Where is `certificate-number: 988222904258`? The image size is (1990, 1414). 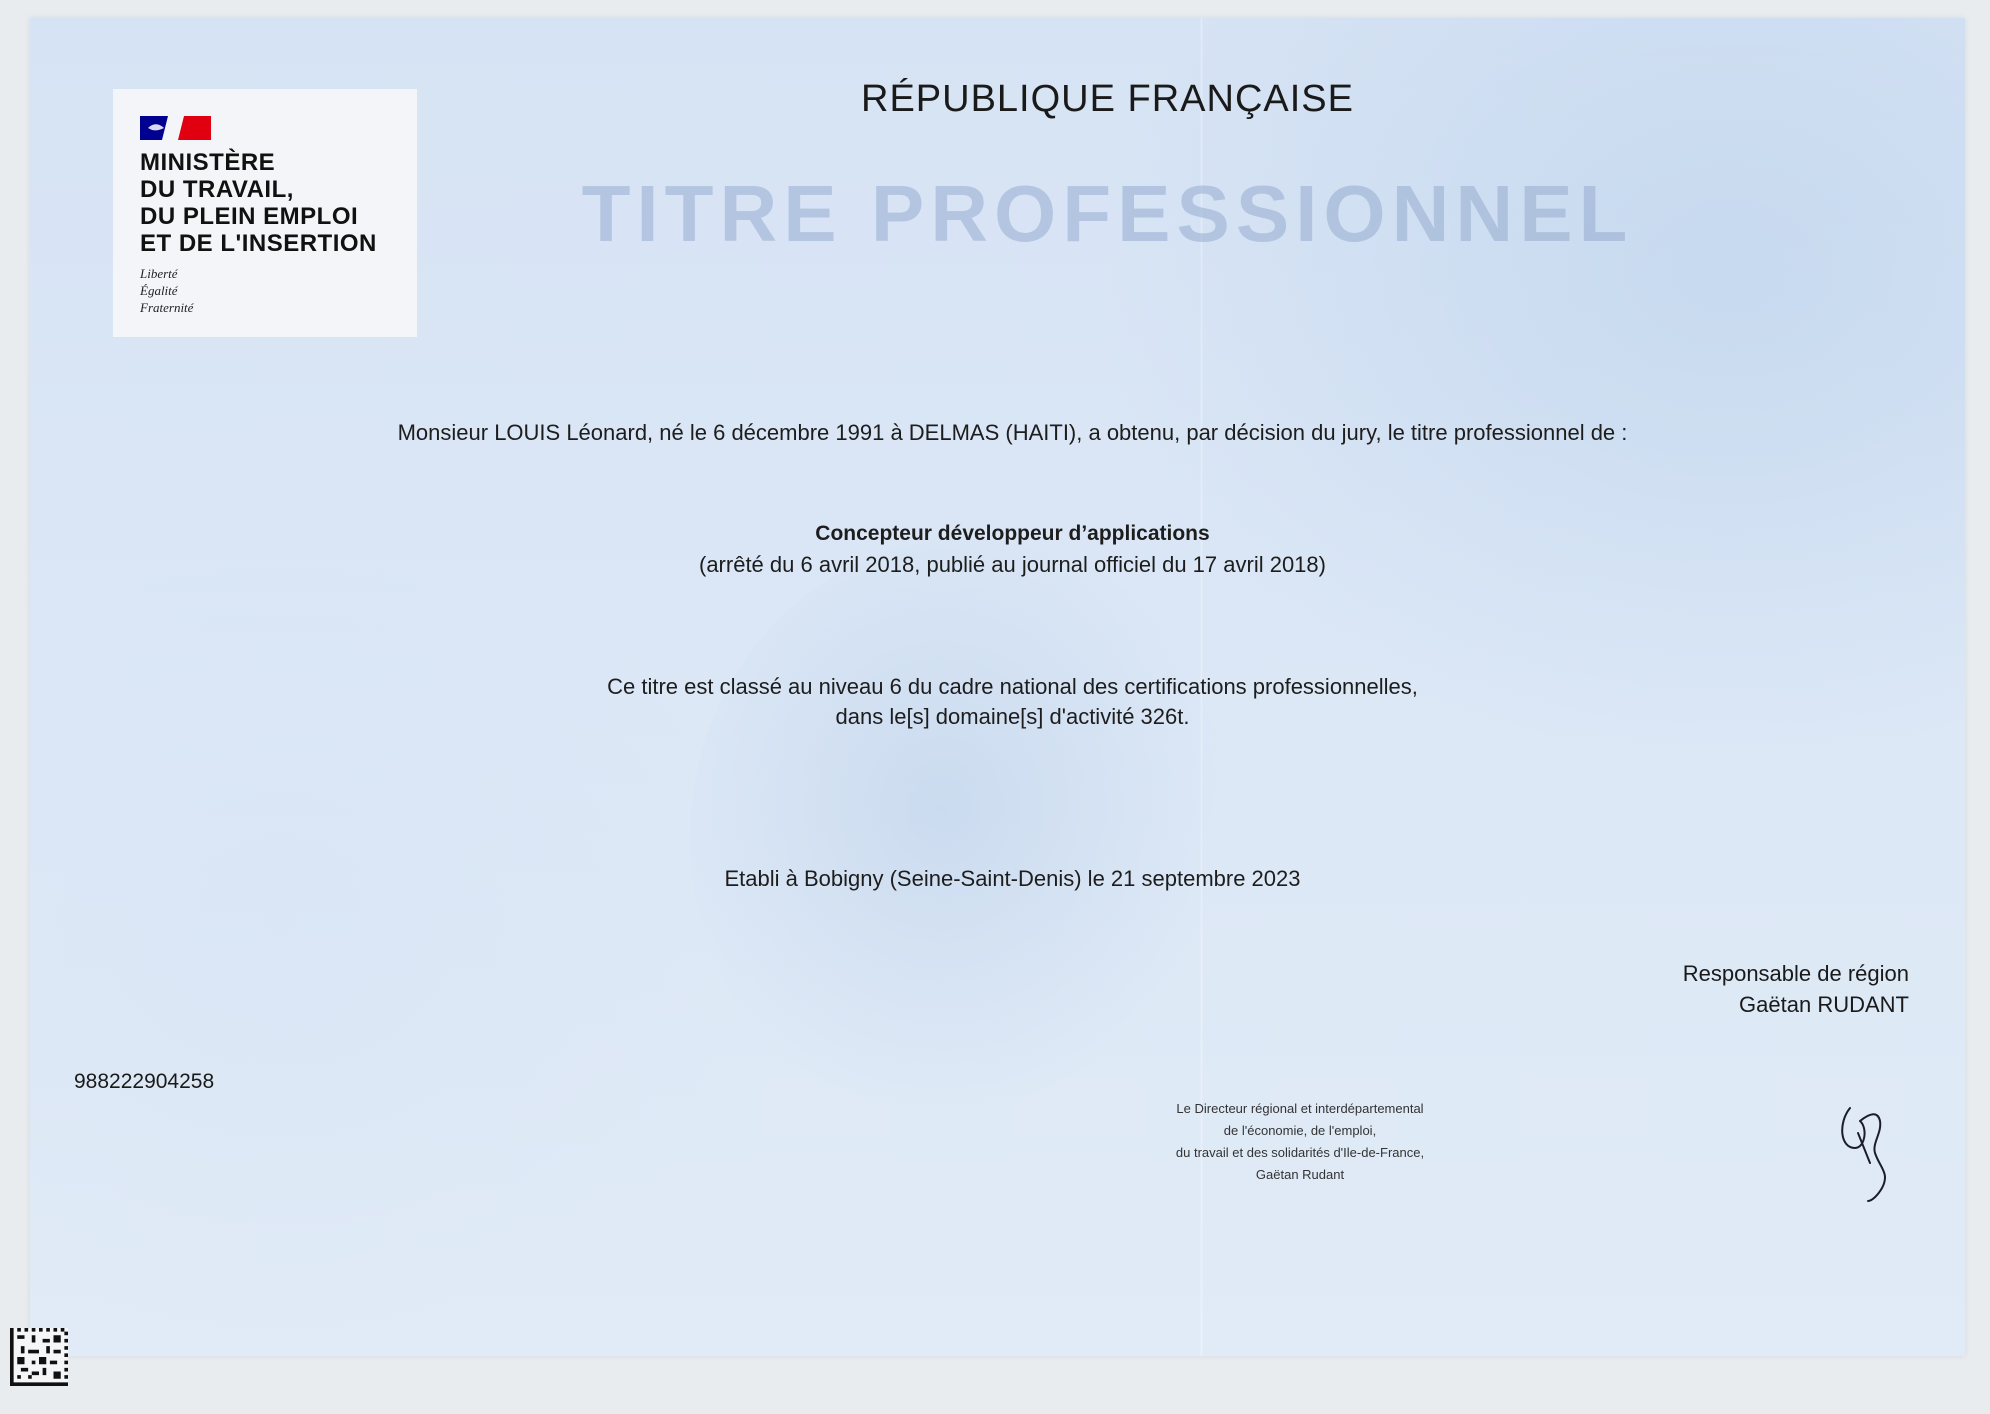 certificate-number: 988222904258 is located at coordinates (144, 1081).